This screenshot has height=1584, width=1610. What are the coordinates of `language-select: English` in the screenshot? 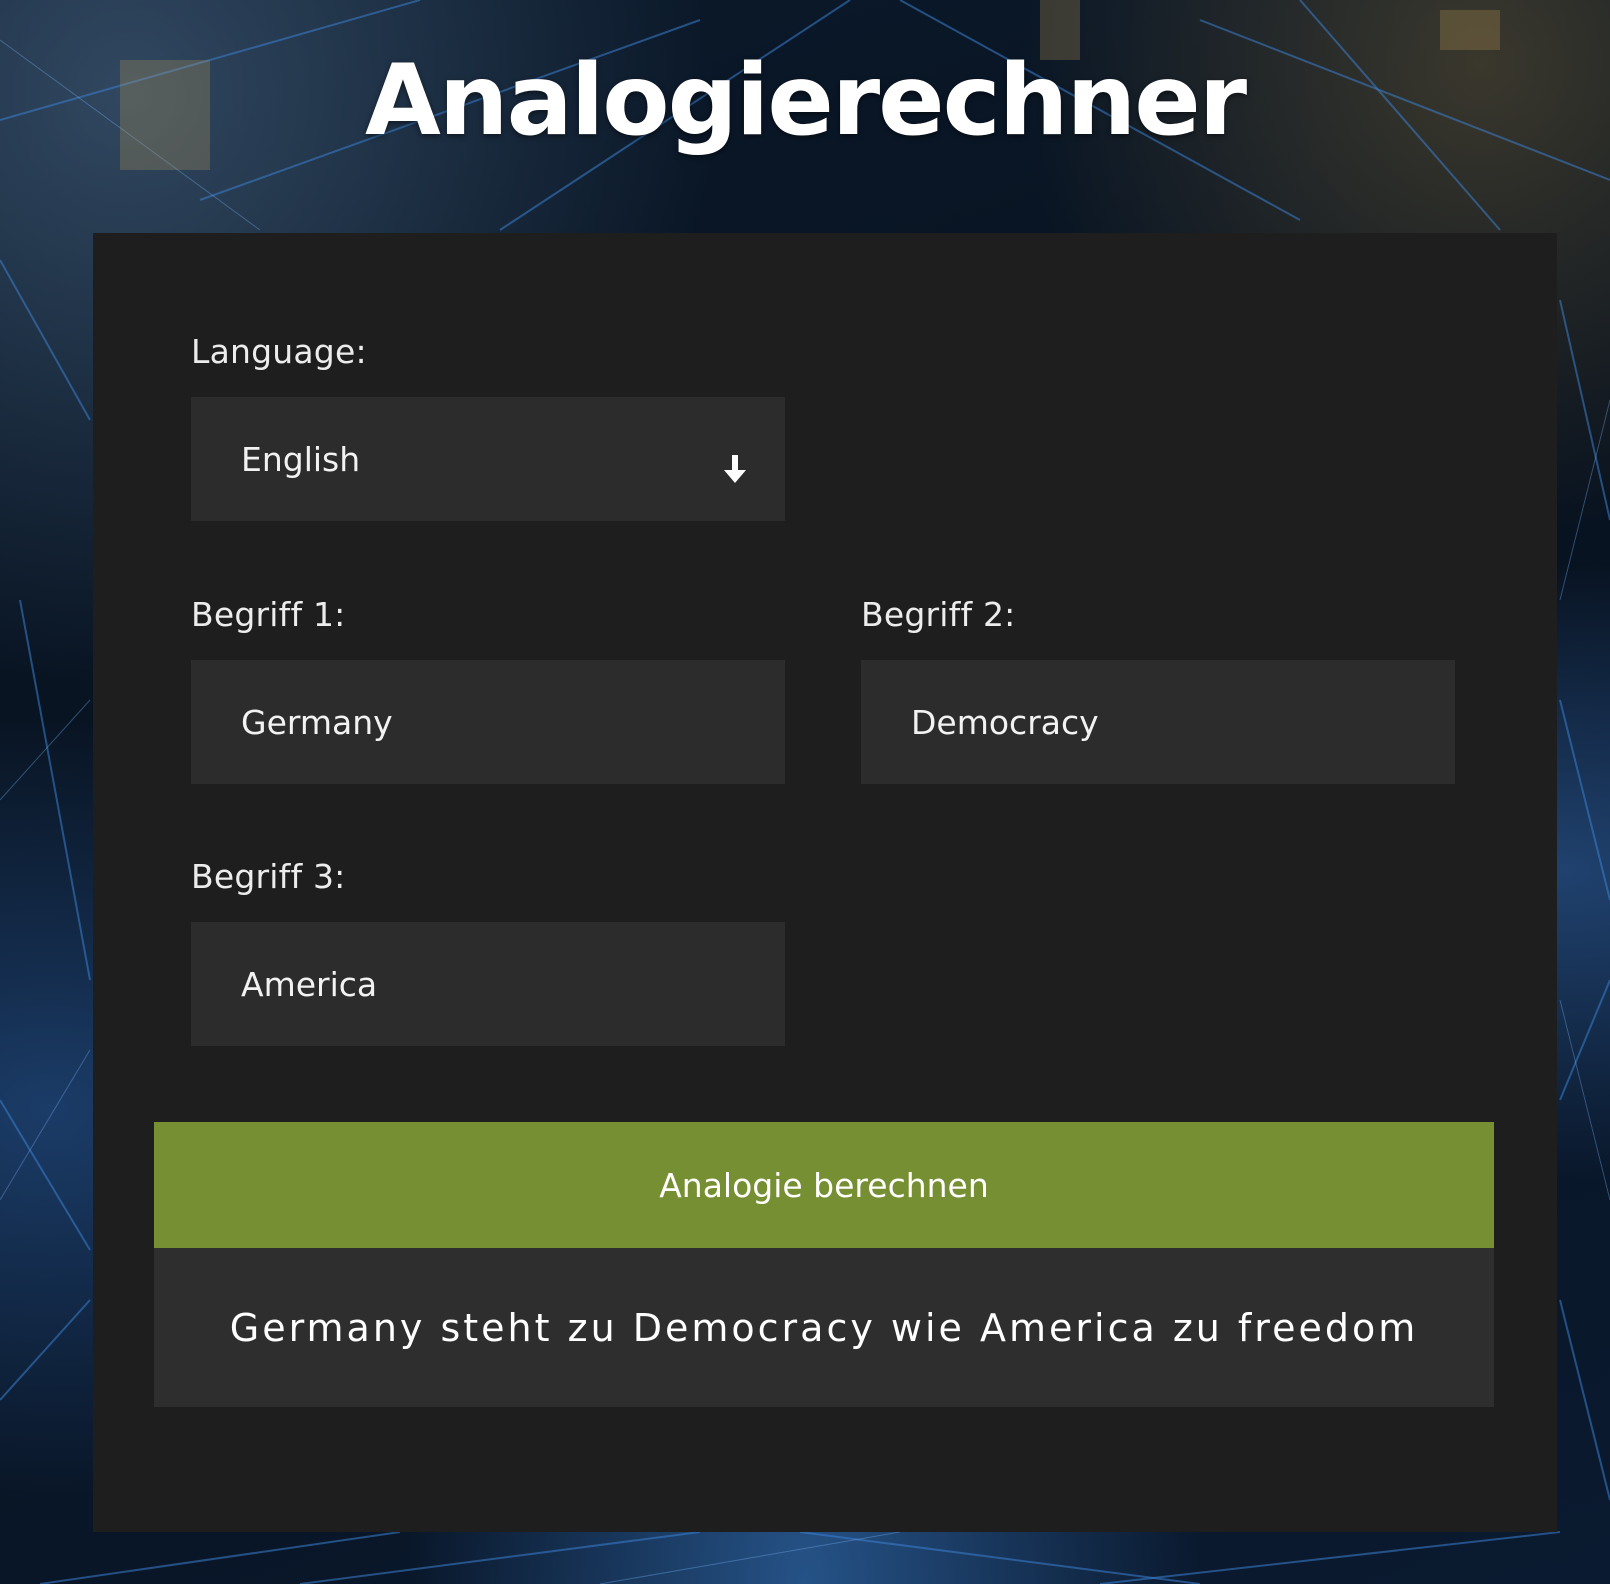 It's located at (488, 459).